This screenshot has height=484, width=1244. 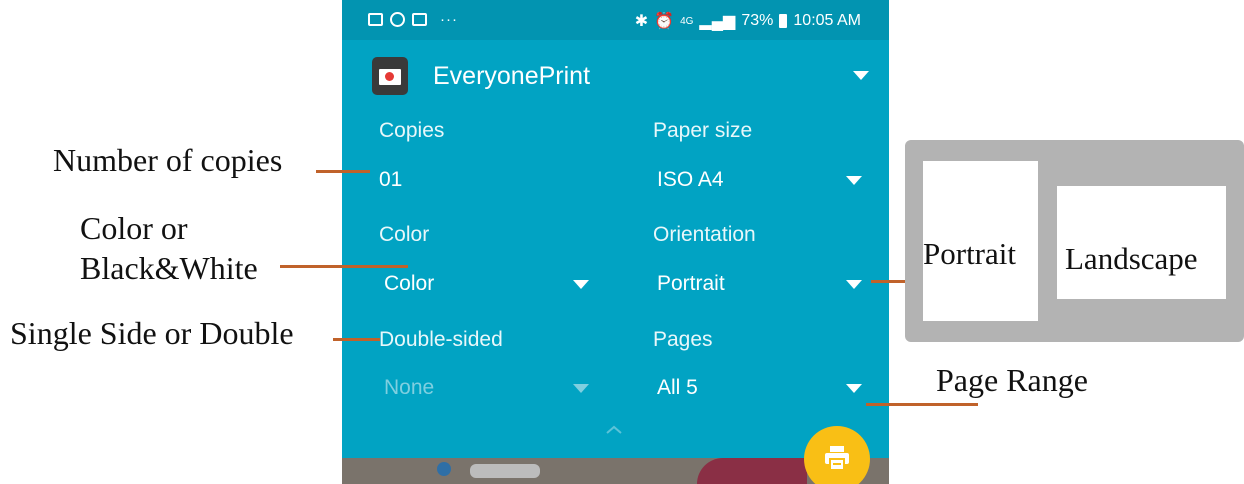 What do you see at coordinates (134, 228) in the screenshot?
I see `annotation-color-line1: Color or` at bounding box center [134, 228].